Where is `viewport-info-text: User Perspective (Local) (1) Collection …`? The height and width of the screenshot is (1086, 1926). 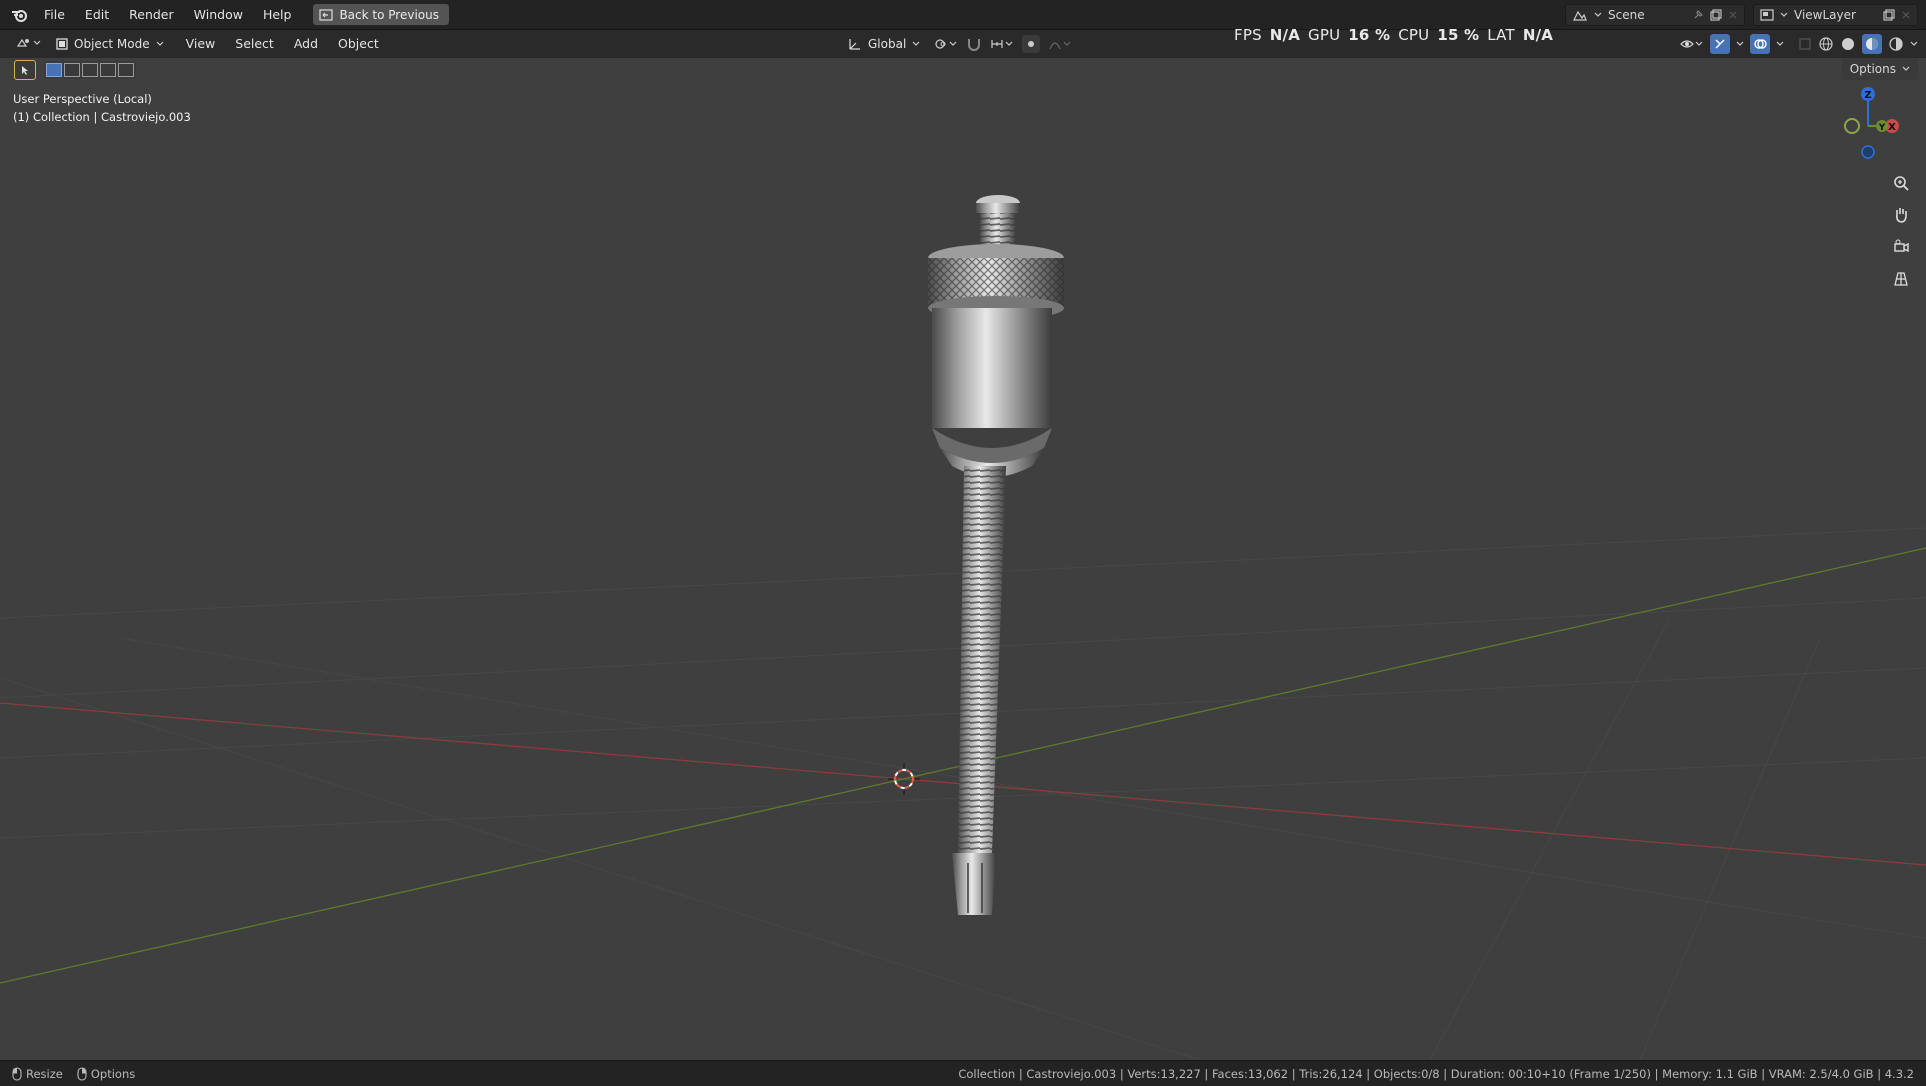 viewport-info-text: User Perspective (Local) (1) Collection … is located at coordinates (102, 108).